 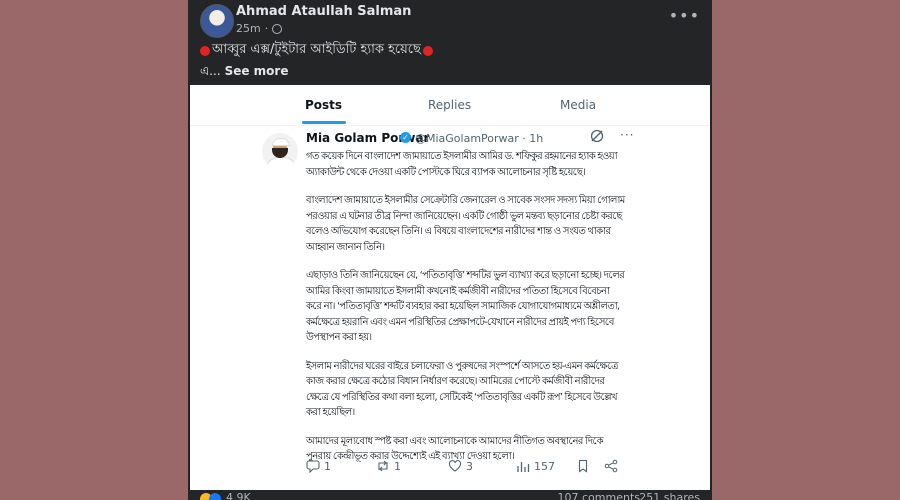 What do you see at coordinates (397, 466) in the screenshot?
I see `repost-count: 1` at bounding box center [397, 466].